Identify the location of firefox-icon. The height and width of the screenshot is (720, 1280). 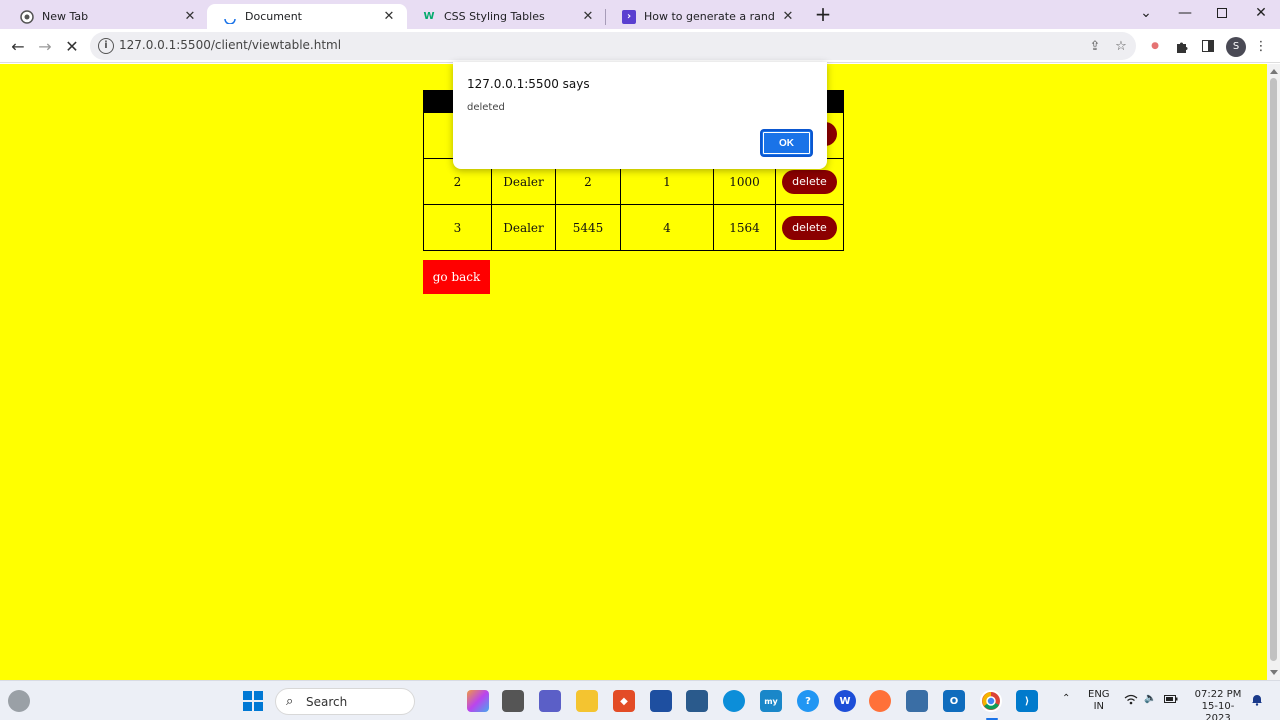
(880, 701).